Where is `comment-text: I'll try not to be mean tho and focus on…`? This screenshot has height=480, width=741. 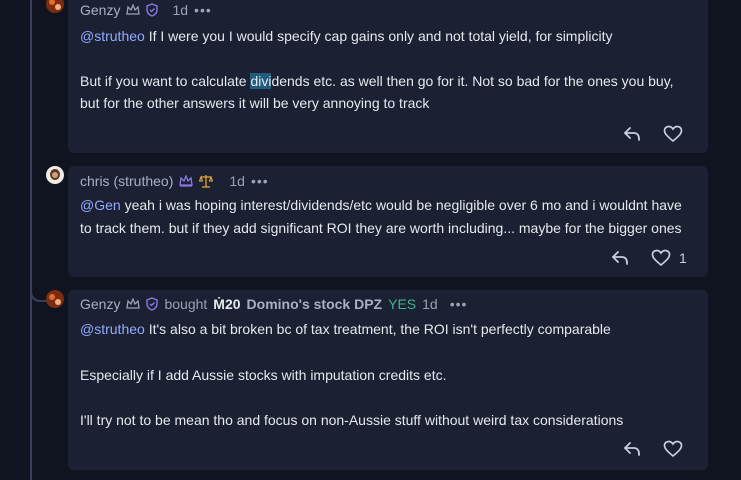 comment-text: I'll try not to be mean tho and focus on… is located at coordinates (352, 420).